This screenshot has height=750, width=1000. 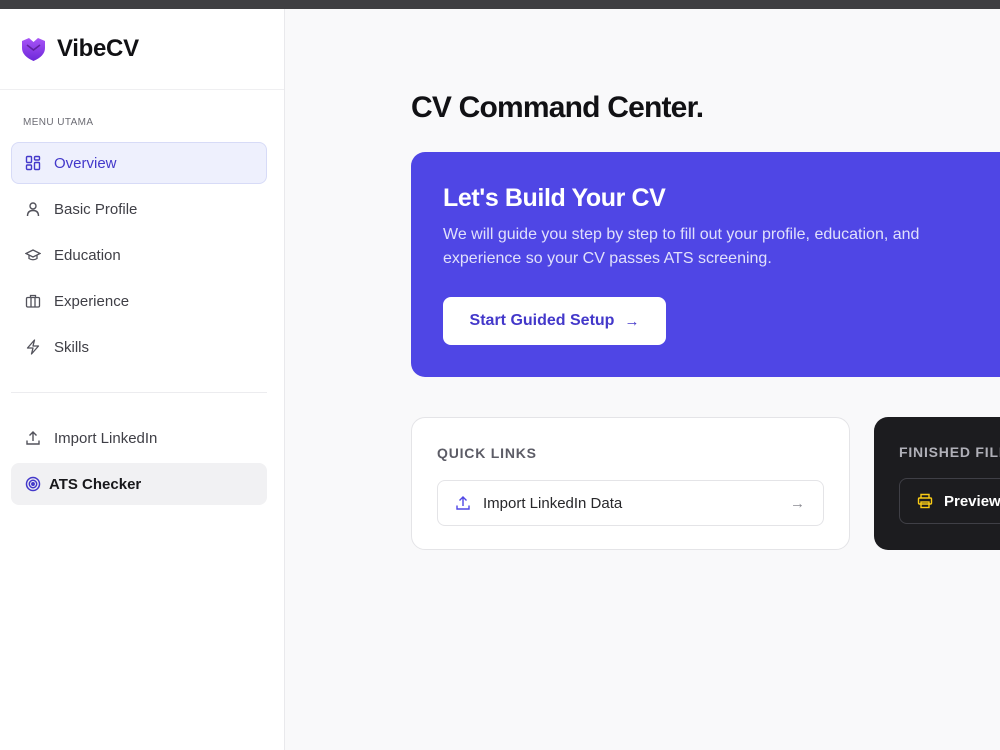 I want to click on button-label: Start Guided Setup, so click(x=542, y=320).